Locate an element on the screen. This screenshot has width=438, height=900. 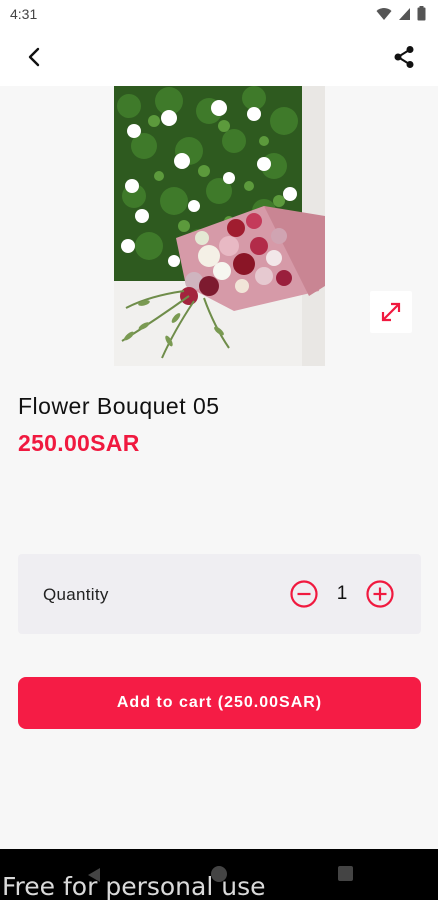
share-button is located at coordinates (404, 57).